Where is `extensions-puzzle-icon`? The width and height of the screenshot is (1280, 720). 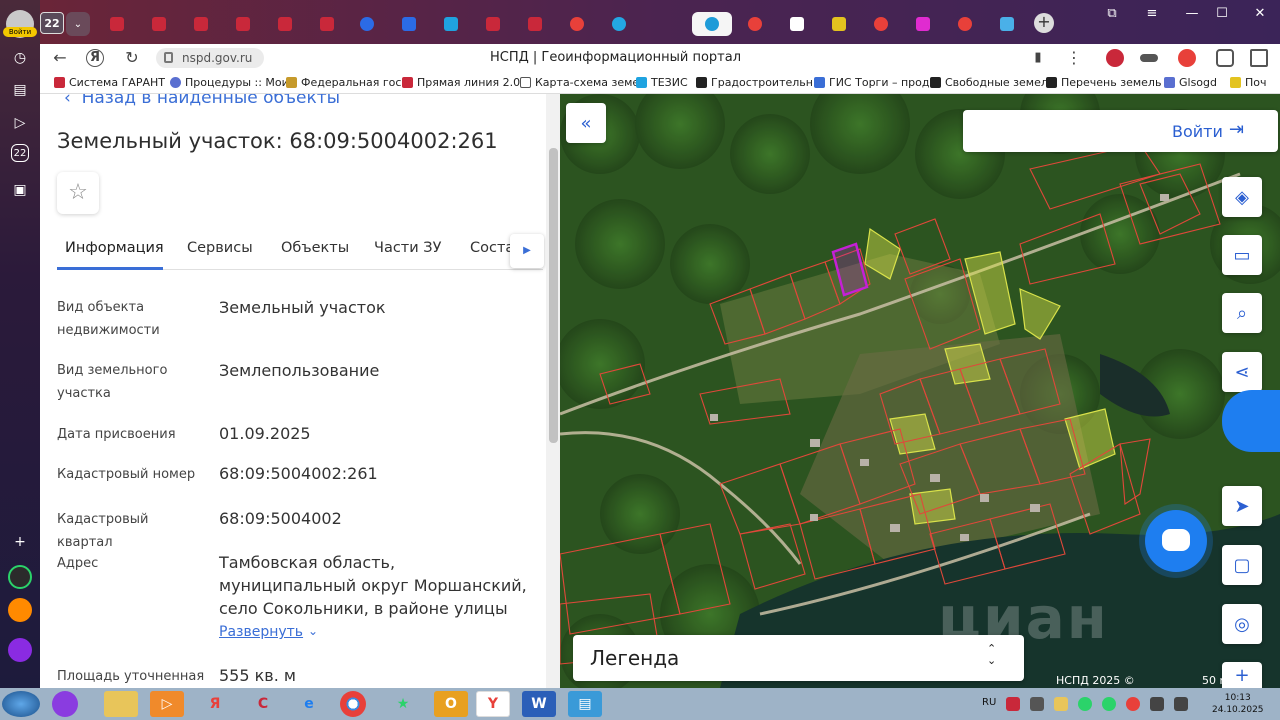
extensions-puzzle-icon is located at coordinates (1225, 58).